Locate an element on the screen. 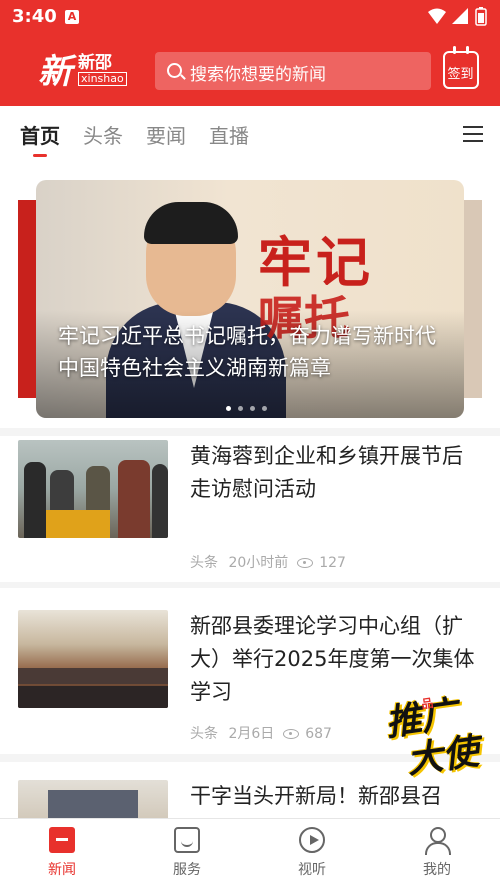 Image resolution: width=500 pixels, height=888 pixels. nav-news: 新闻 is located at coordinates (62, 853).